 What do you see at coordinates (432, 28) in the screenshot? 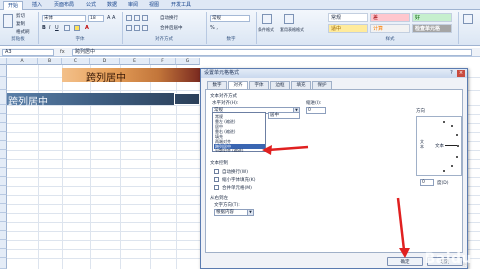
I see `style-check-cell: 检查单元格` at bounding box center [432, 28].